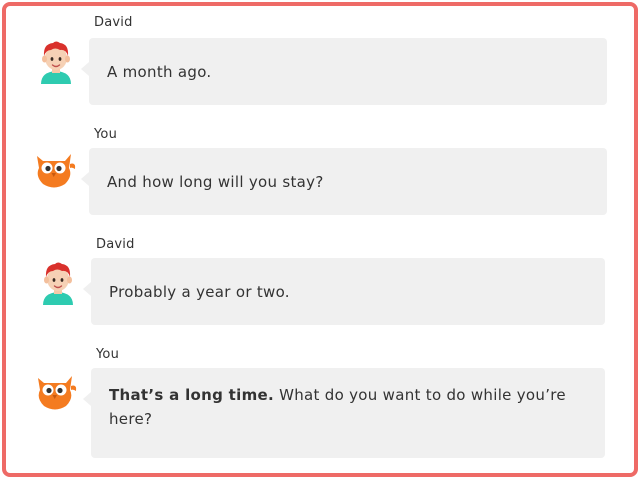  I want to click on message-bold-text: That’s a long time., so click(191, 395).